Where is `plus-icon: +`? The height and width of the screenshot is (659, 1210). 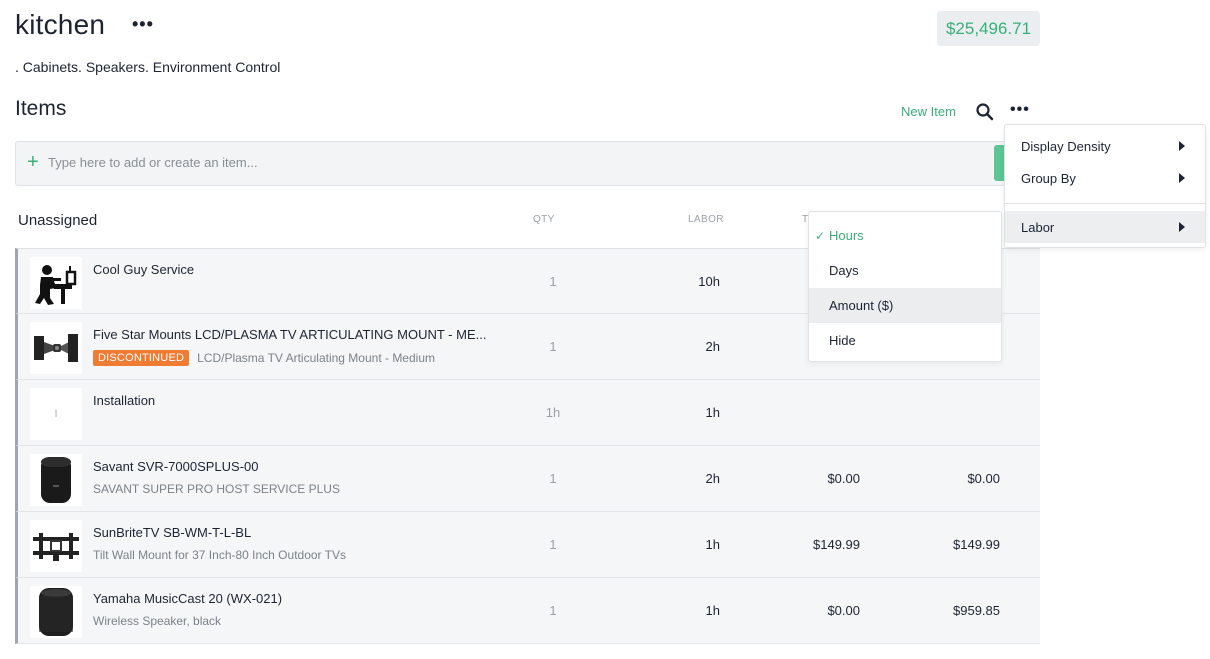 plus-icon: + is located at coordinates (33, 162).